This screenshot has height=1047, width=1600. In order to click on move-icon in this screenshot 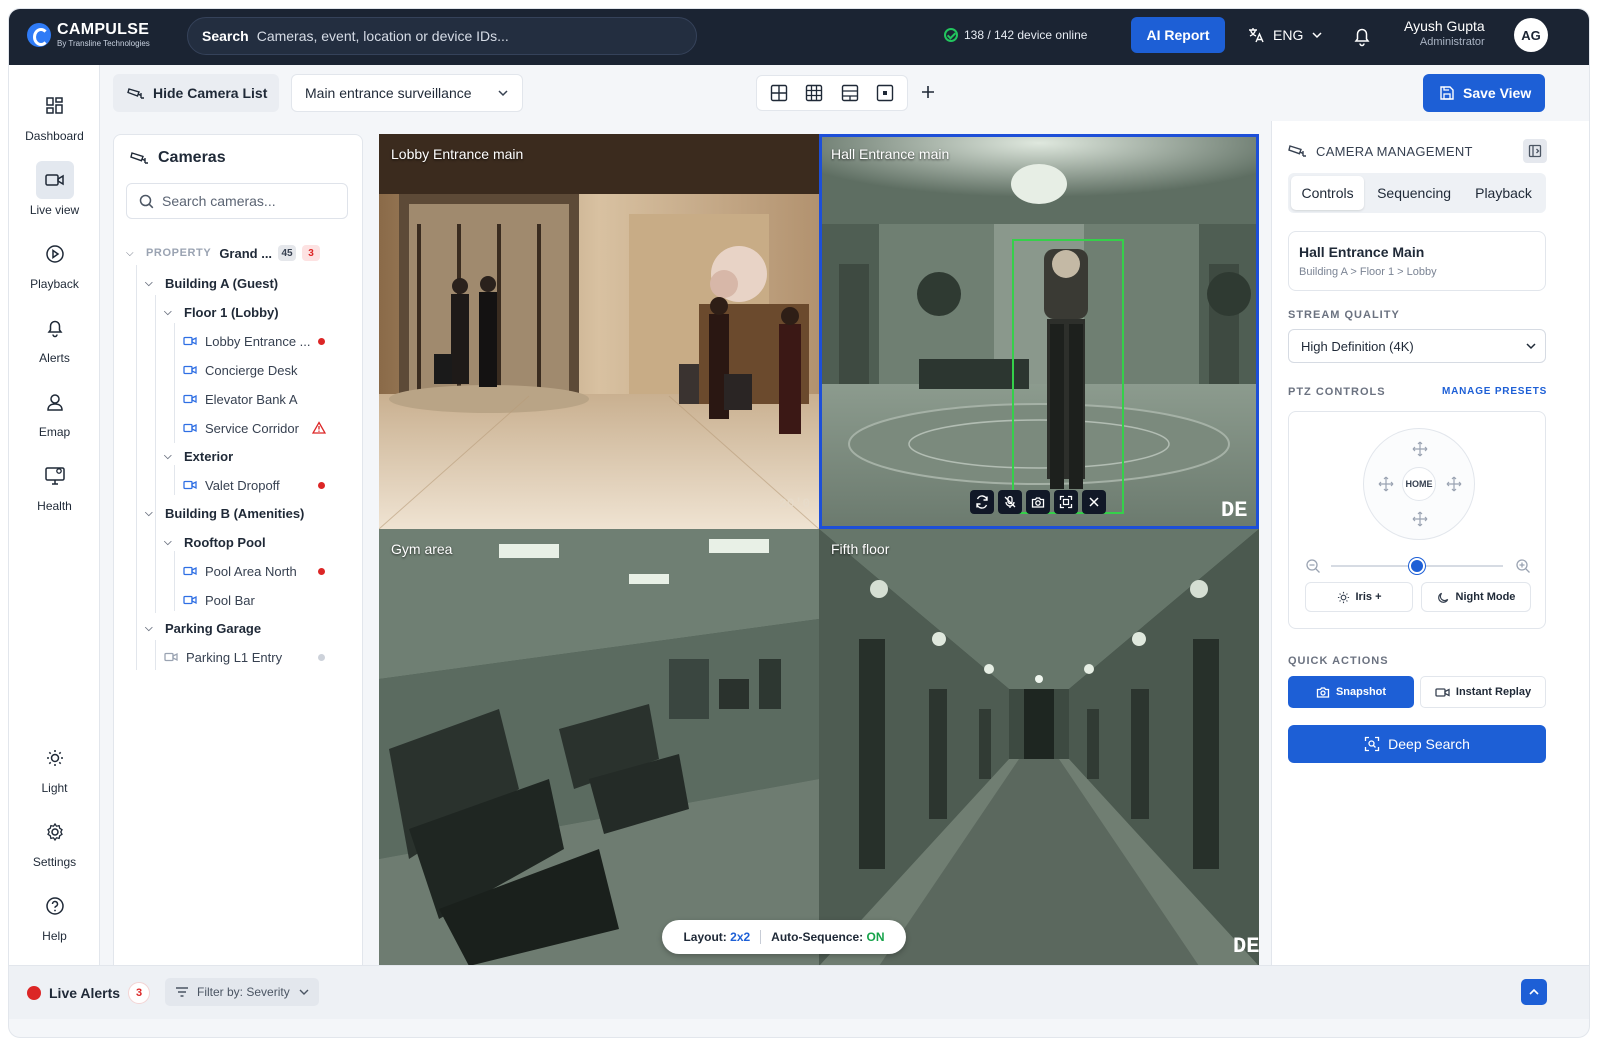, I will do `click(1420, 449)`.